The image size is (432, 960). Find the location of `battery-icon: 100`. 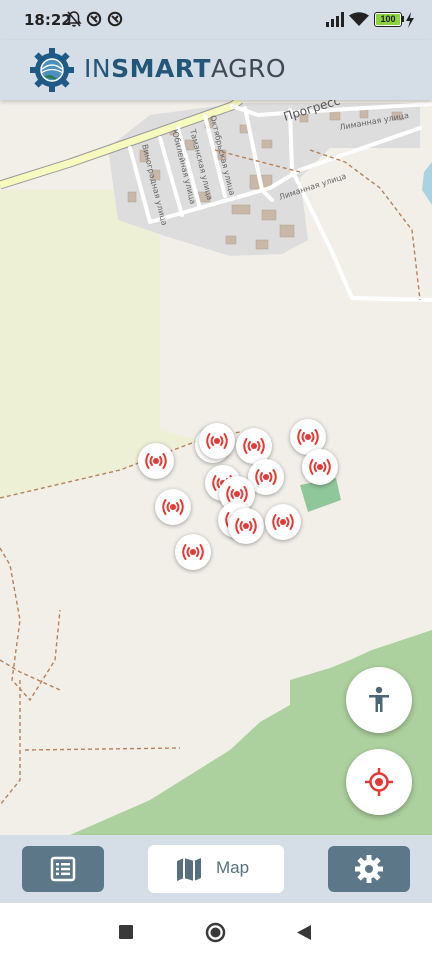

battery-icon: 100 is located at coordinates (388, 19).